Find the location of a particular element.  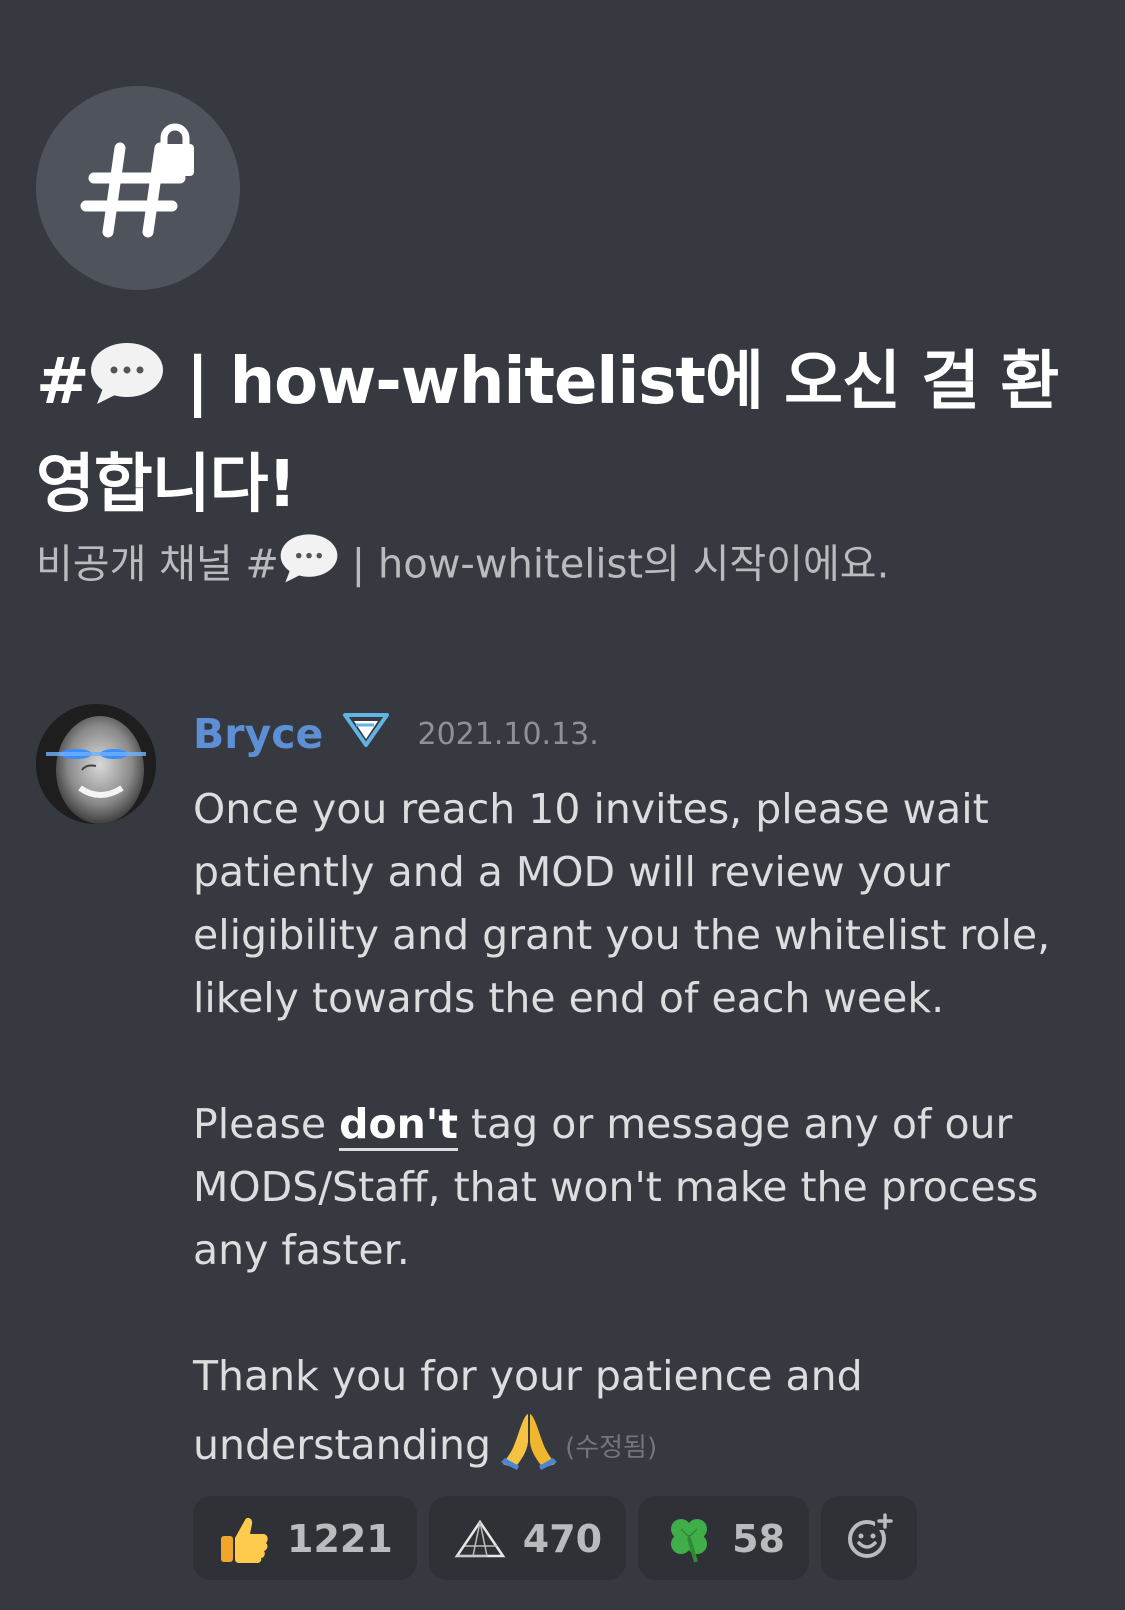

message-timestamp: 2021.10.13. is located at coordinates (508, 734).